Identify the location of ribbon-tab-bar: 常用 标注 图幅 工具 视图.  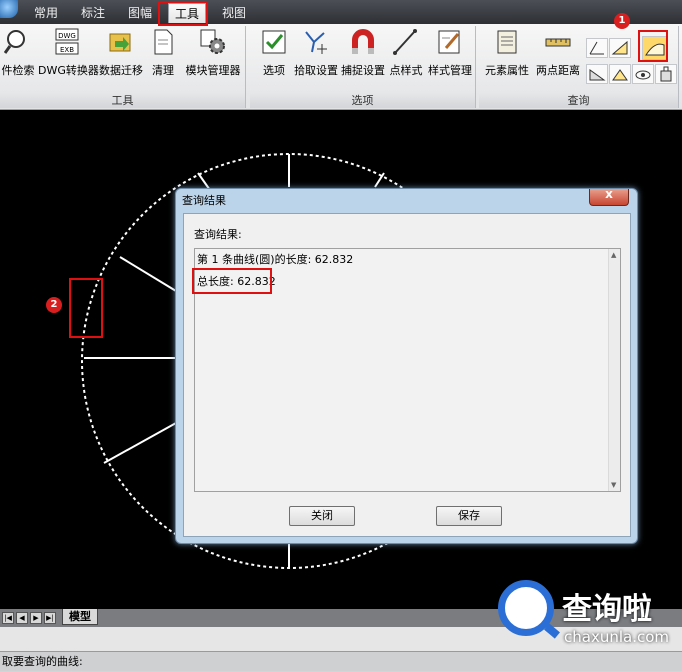
(341, 12).